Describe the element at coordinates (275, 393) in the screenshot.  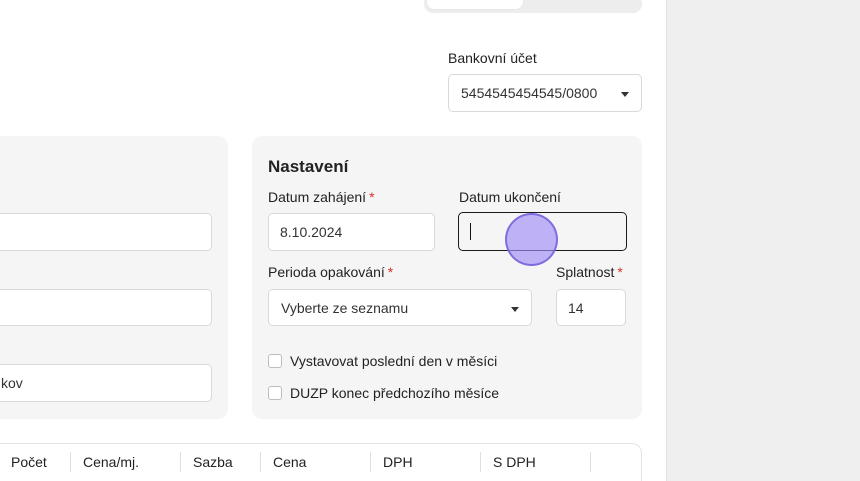
I see `duzp-checkbox` at that location.